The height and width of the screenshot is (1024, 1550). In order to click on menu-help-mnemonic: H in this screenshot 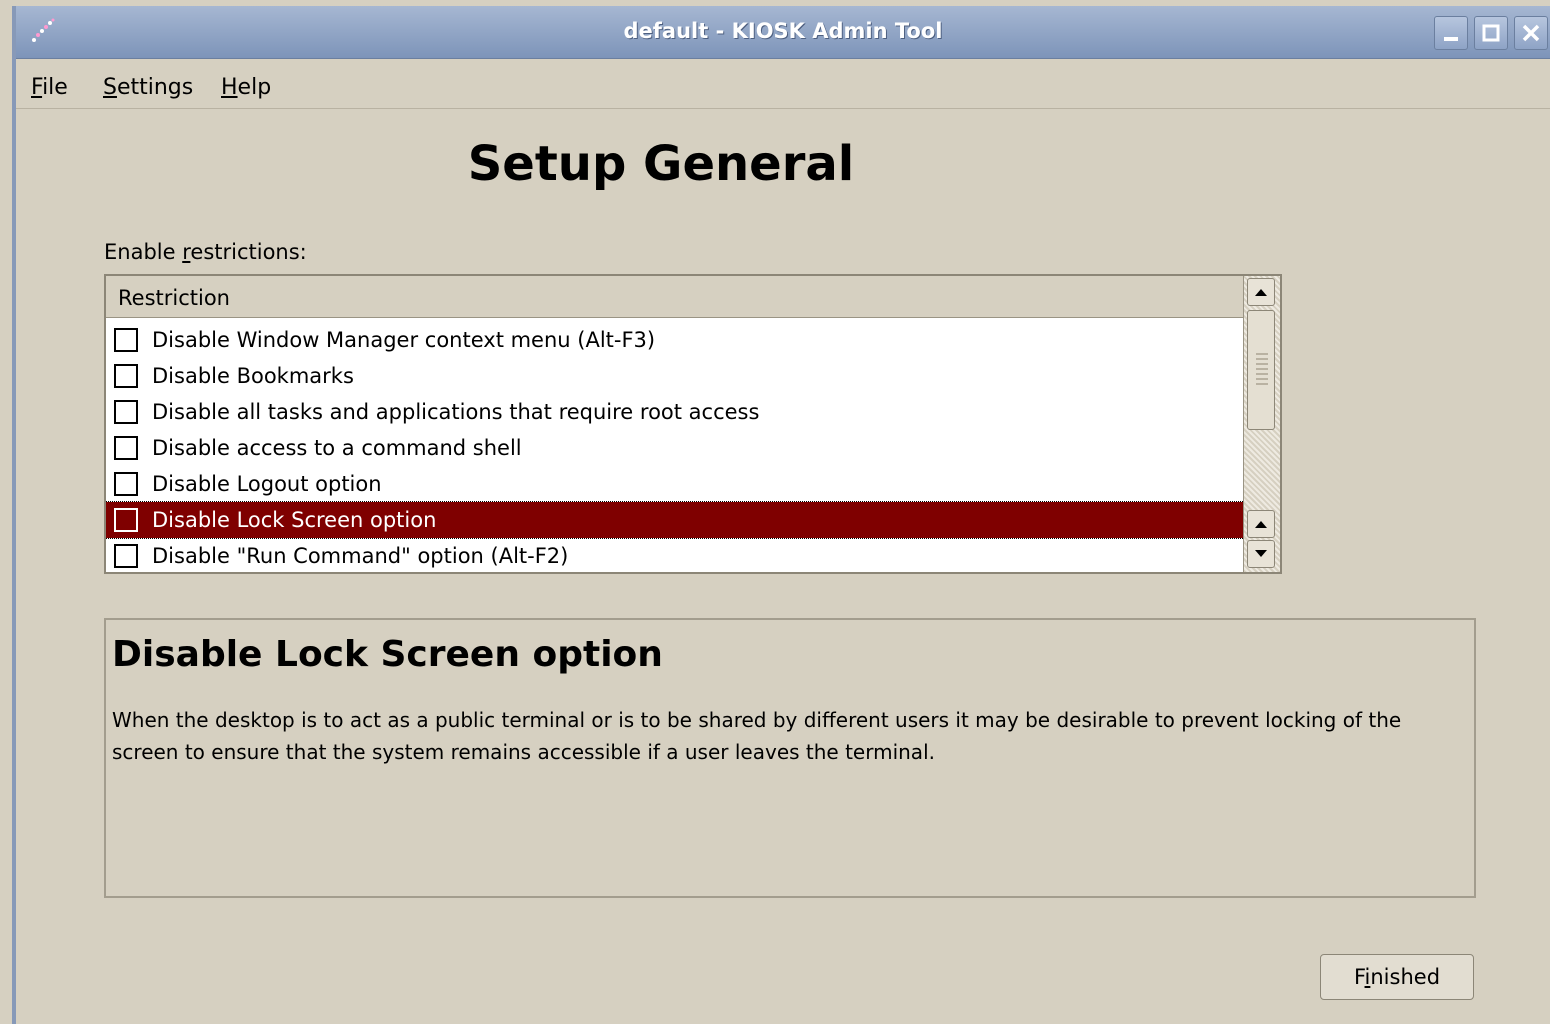, I will do `click(229, 87)`.